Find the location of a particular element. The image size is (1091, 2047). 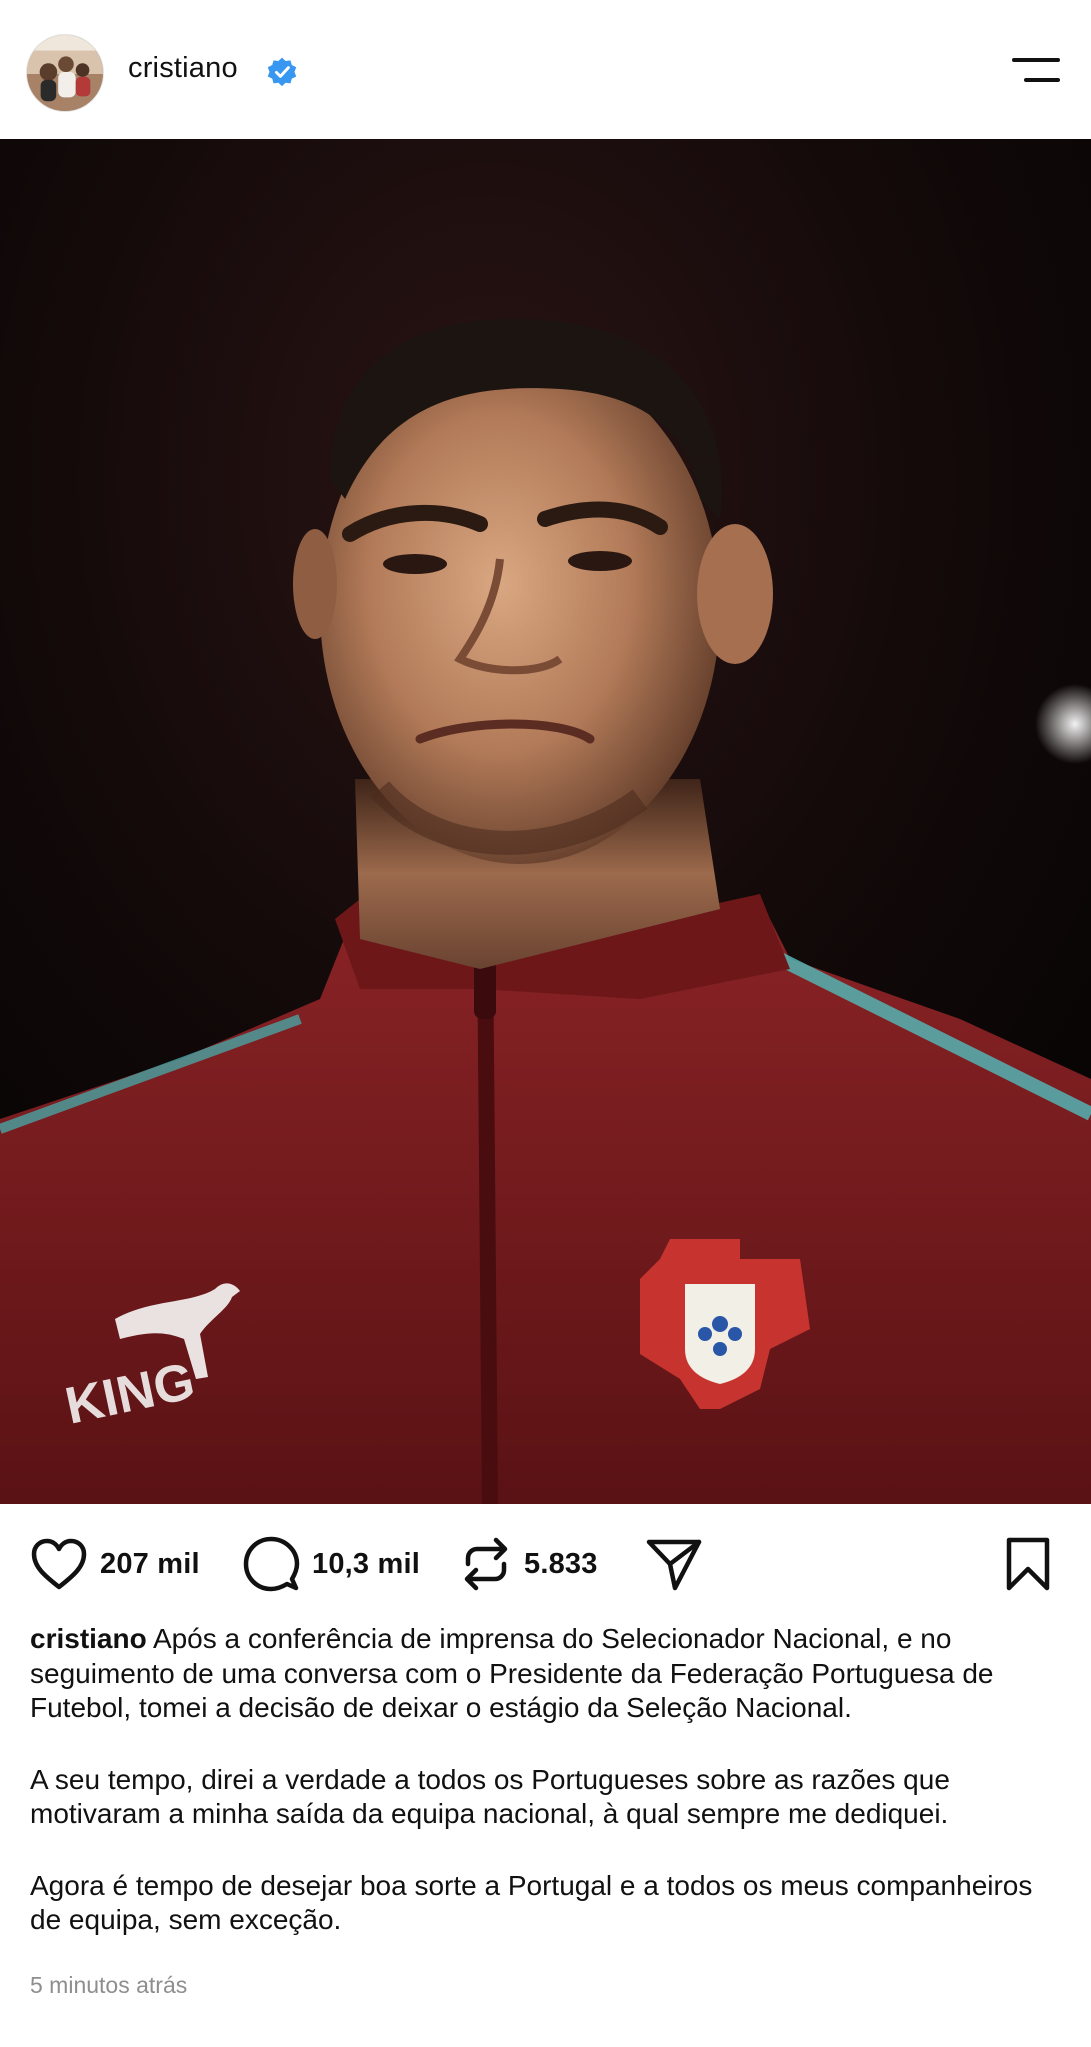

post-header: cristiano is located at coordinates (545, 69).